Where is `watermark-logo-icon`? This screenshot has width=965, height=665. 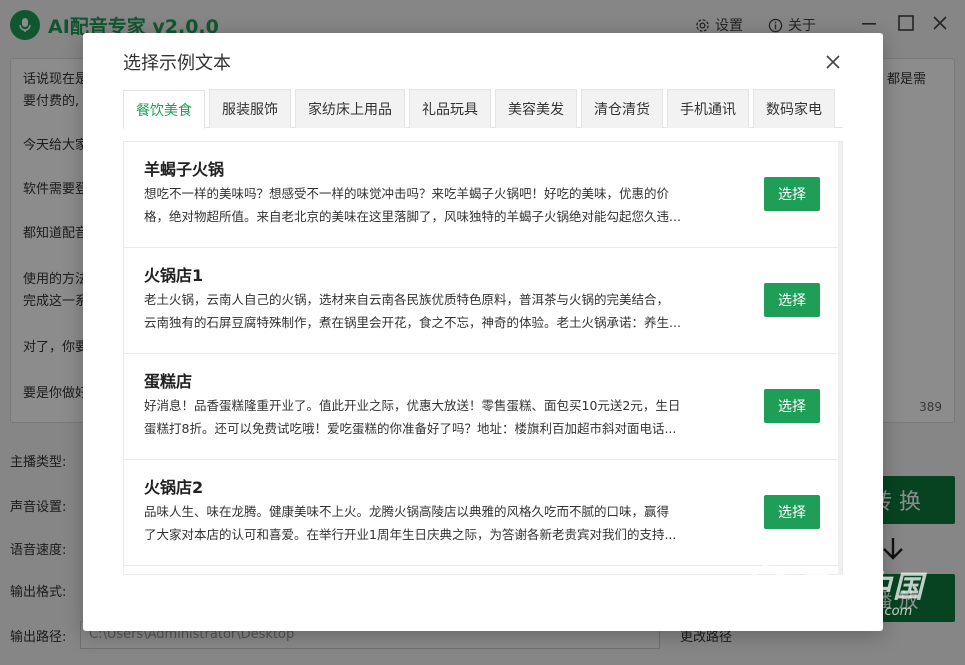 watermark-logo-icon is located at coordinates (763, 590).